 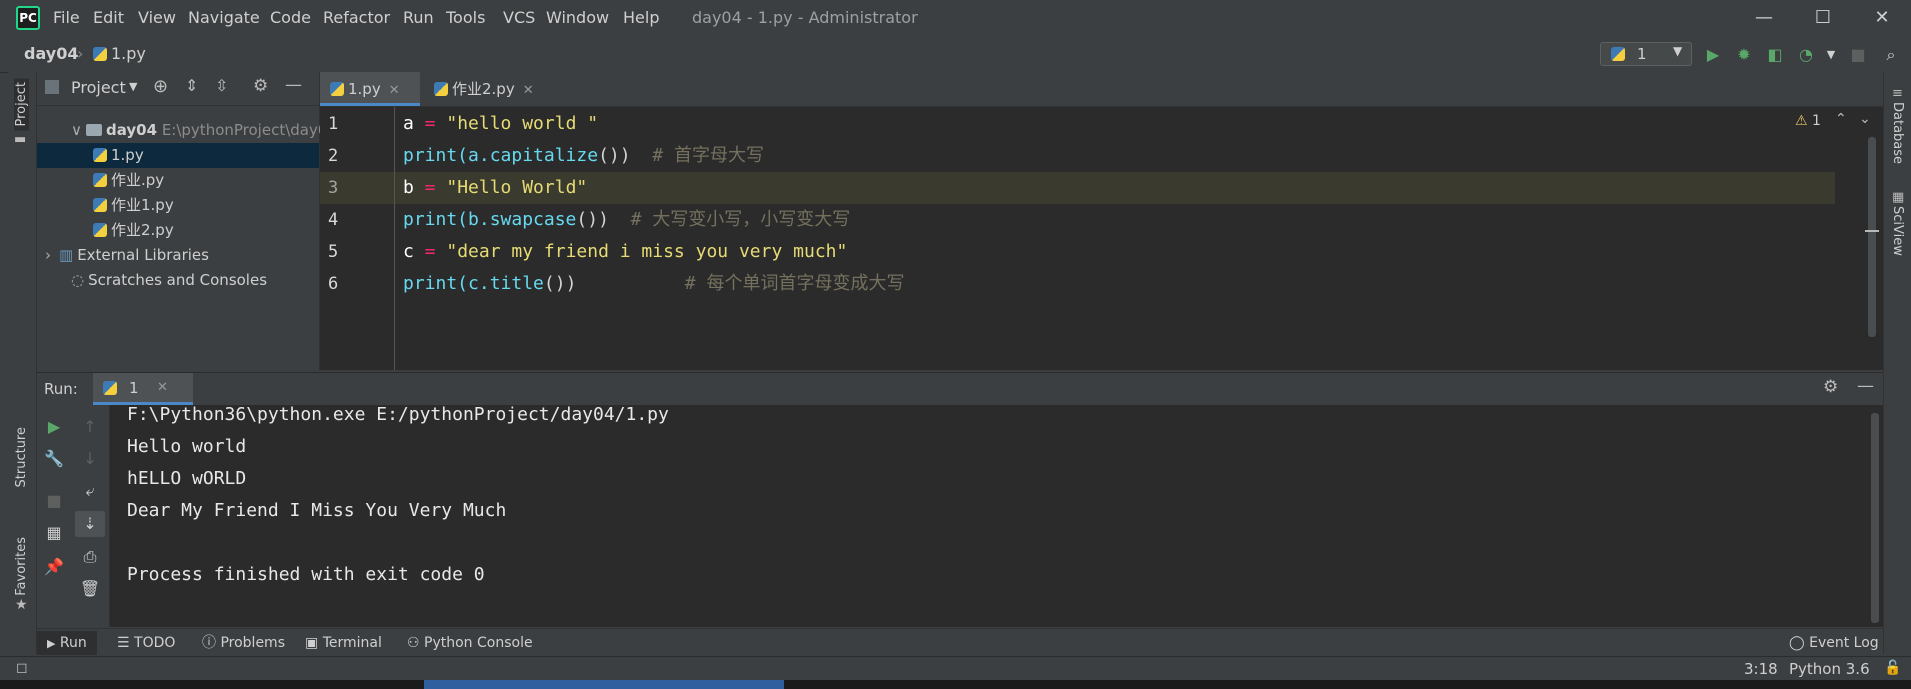 What do you see at coordinates (408, 251) in the screenshot?
I see `code-token: c` at bounding box center [408, 251].